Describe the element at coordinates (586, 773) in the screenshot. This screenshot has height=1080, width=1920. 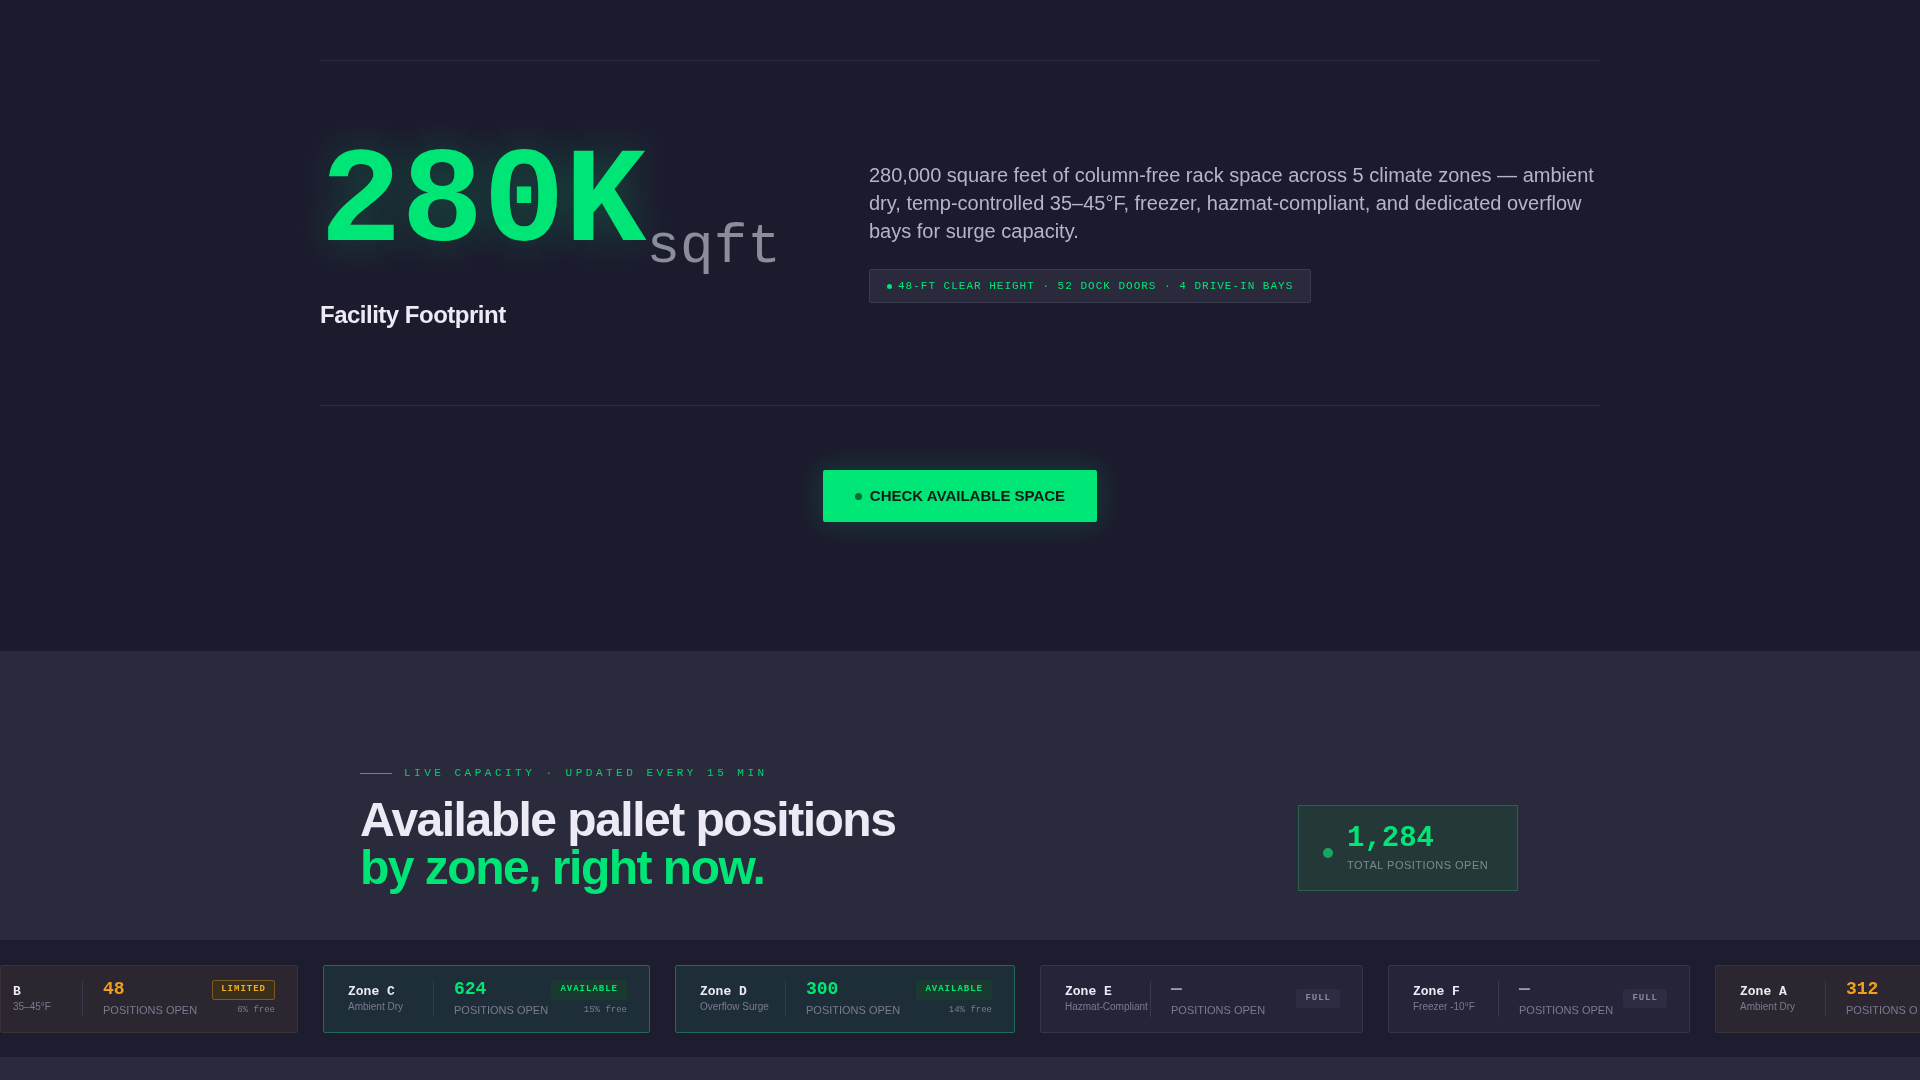
I see `eyebrow-text: LIVE CAPACITY · UPDATED EVERY 15 MIN` at that location.